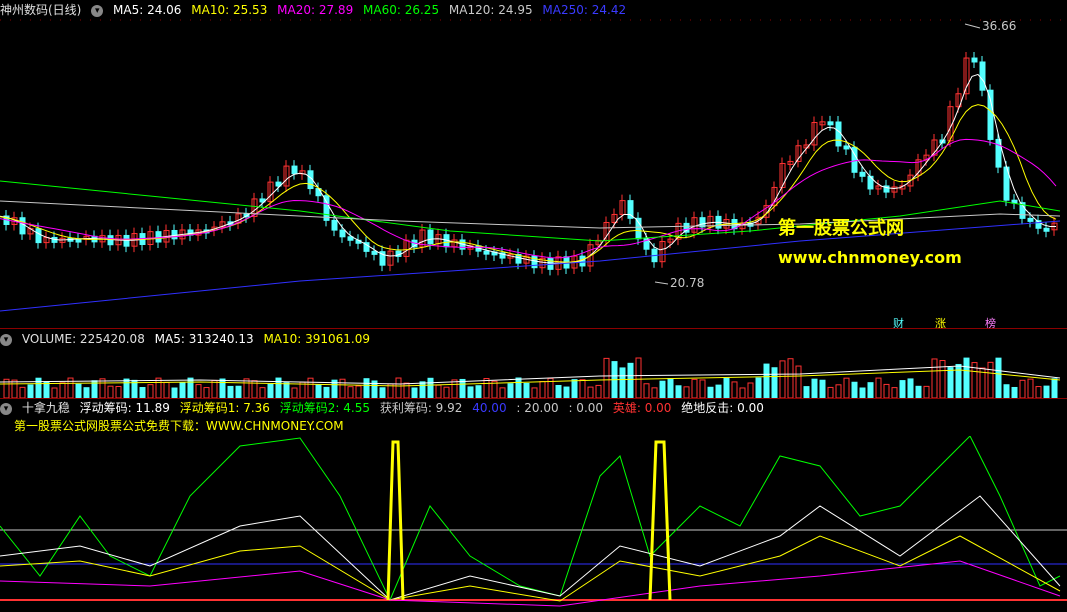 This screenshot has width=1067, height=612. I want to click on promo-text: 第一股票公式网股票公式免费下载：WWW.CHNMONEY.COM, so click(179, 426).